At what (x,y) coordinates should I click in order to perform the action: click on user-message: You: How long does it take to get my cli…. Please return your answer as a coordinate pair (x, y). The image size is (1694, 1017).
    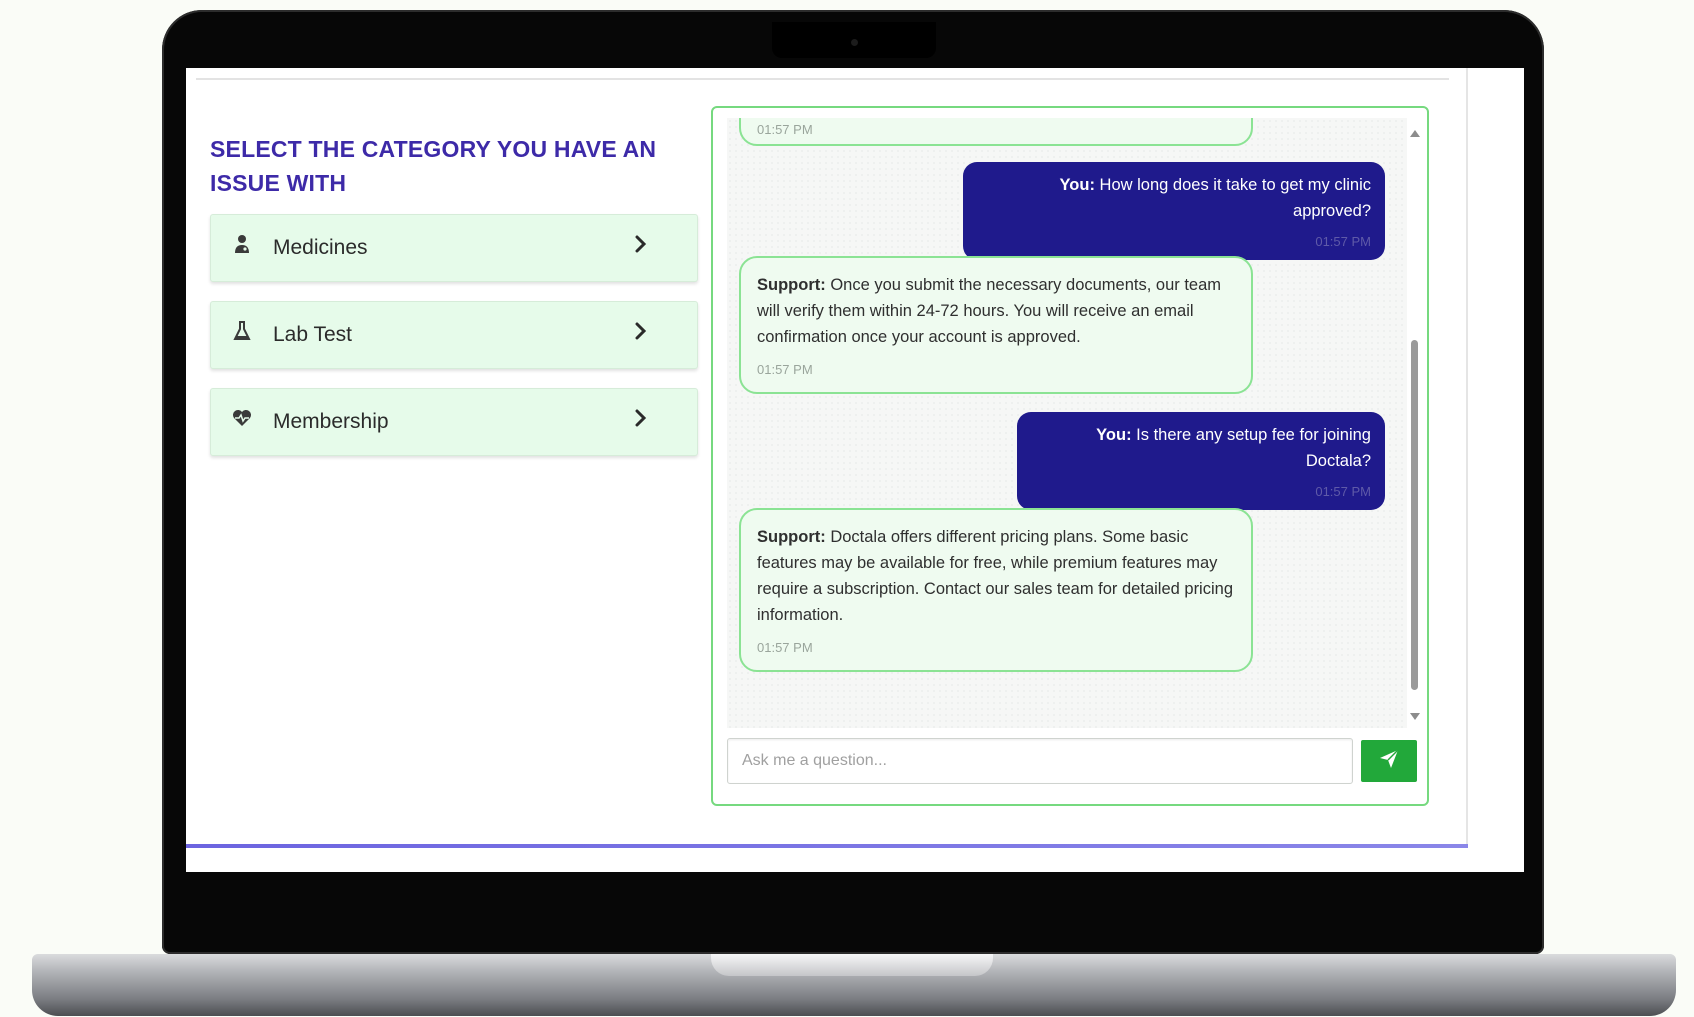
    Looking at the image, I should click on (1174, 211).